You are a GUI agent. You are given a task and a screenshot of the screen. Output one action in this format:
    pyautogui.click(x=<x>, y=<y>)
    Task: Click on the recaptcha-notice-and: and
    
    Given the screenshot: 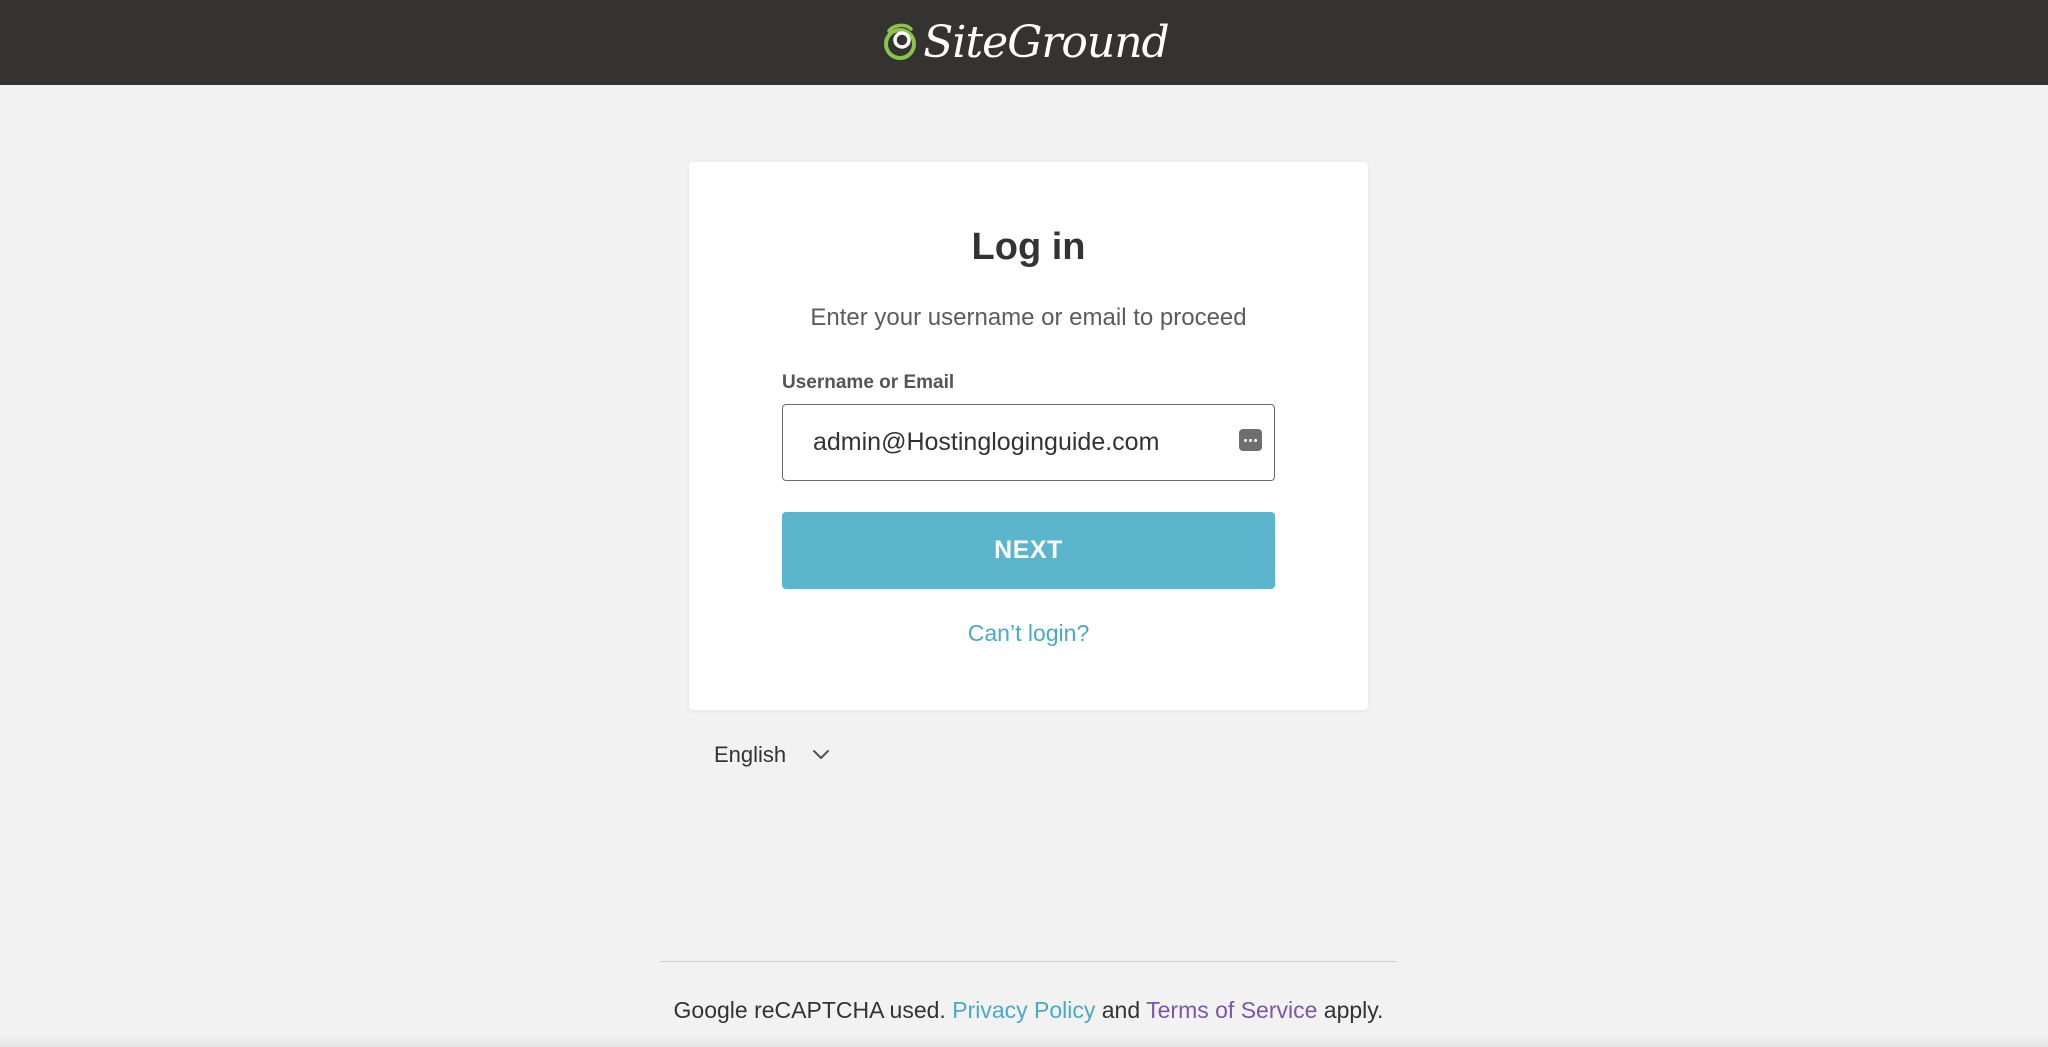 What is the action you would take?
    pyautogui.click(x=1121, y=1010)
    